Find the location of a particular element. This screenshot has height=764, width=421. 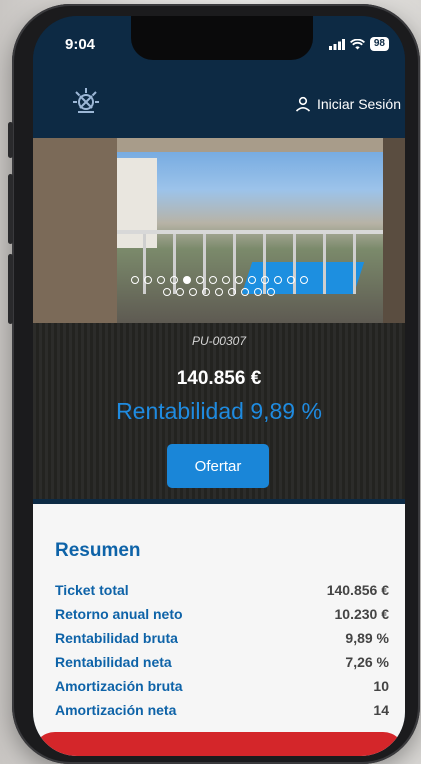

summary-row: Rentabilidad neta 7,26 % is located at coordinates (222, 662).